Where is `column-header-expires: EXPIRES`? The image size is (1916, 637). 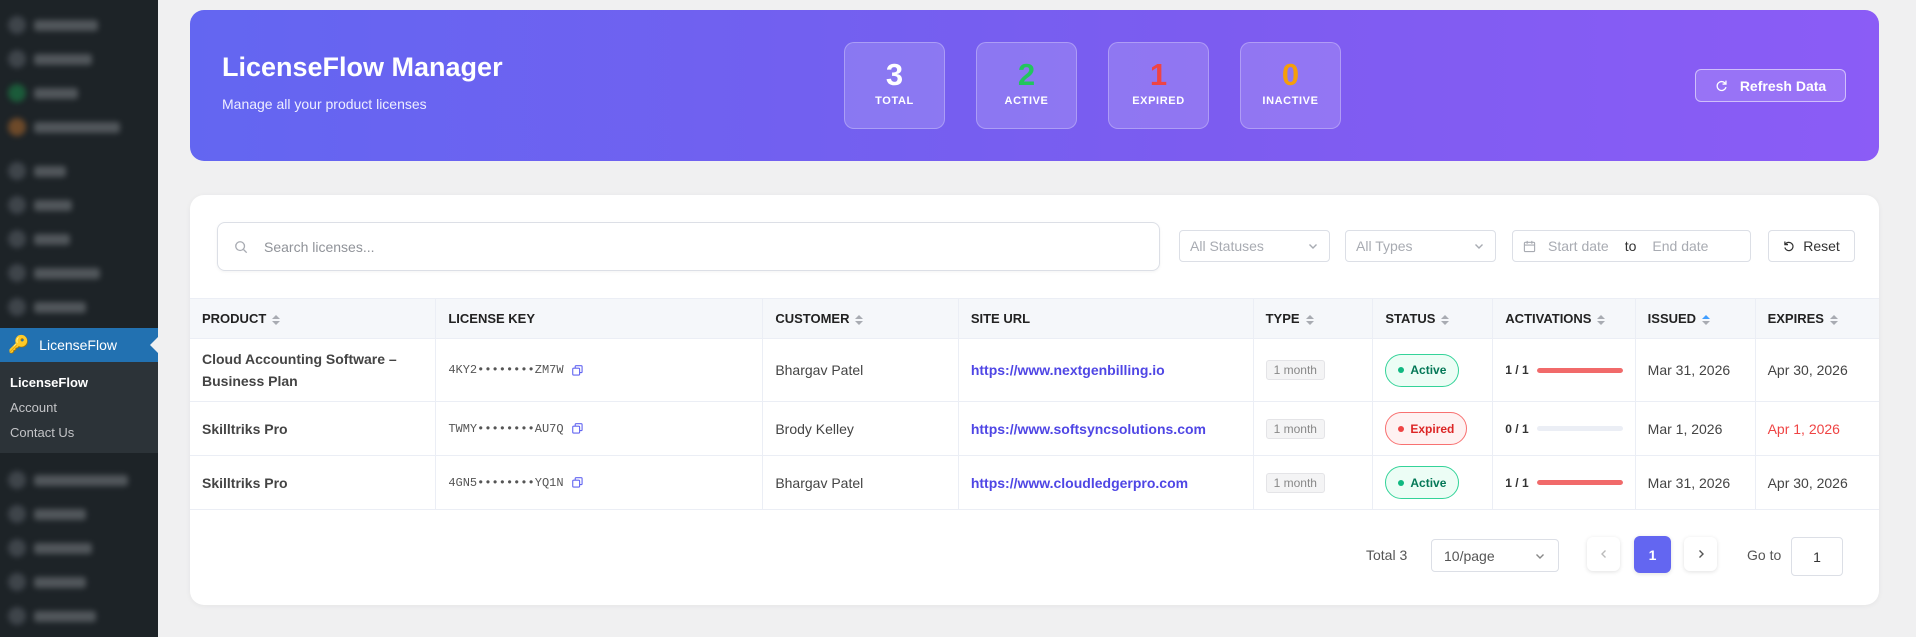
column-header-expires: EXPIRES is located at coordinates (1817, 318).